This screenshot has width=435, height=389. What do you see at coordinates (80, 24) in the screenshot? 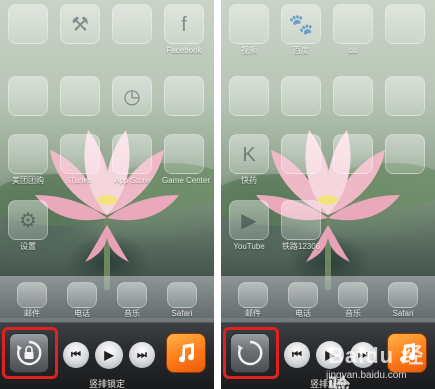
I see `tools-icon: ⚒` at bounding box center [80, 24].